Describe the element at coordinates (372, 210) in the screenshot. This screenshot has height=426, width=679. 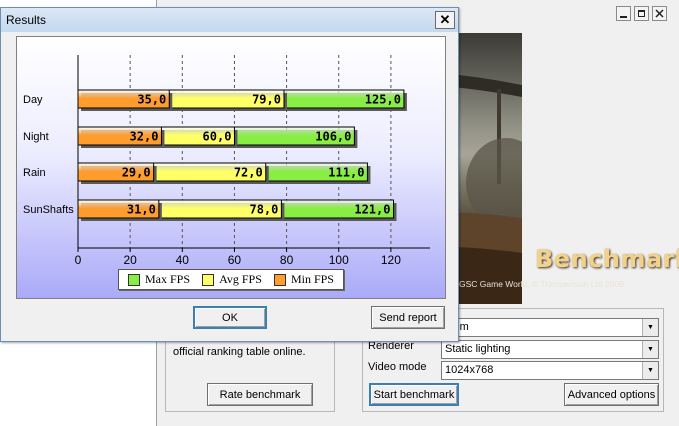
I see `data-label: 121,0` at that location.